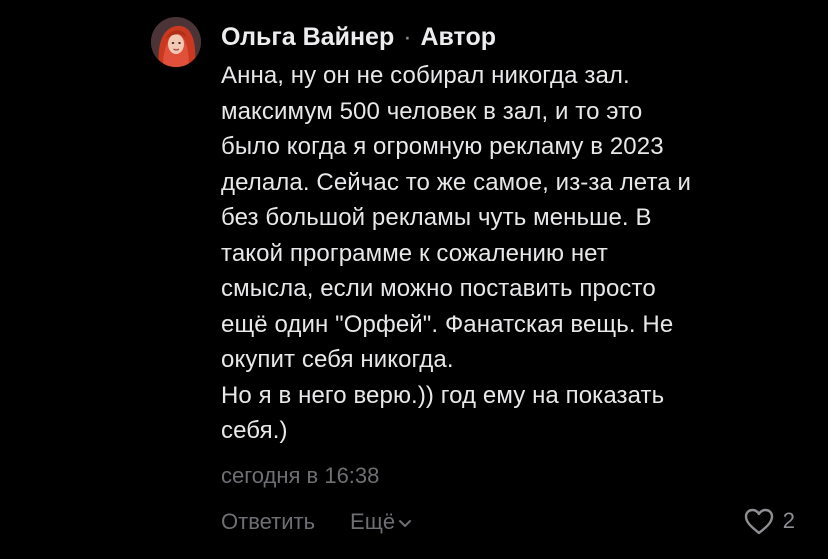 The image size is (828, 559). Describe the element at coordinates (300, 475) in the screenshot. I see `comment-timestamp: сегодня в 16:38` at that location.